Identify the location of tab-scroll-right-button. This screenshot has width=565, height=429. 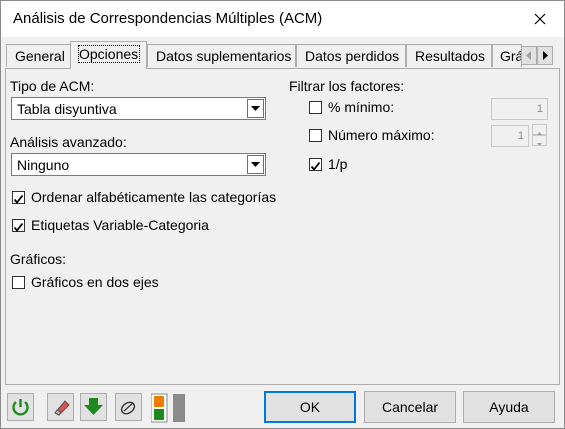
(545, 55).